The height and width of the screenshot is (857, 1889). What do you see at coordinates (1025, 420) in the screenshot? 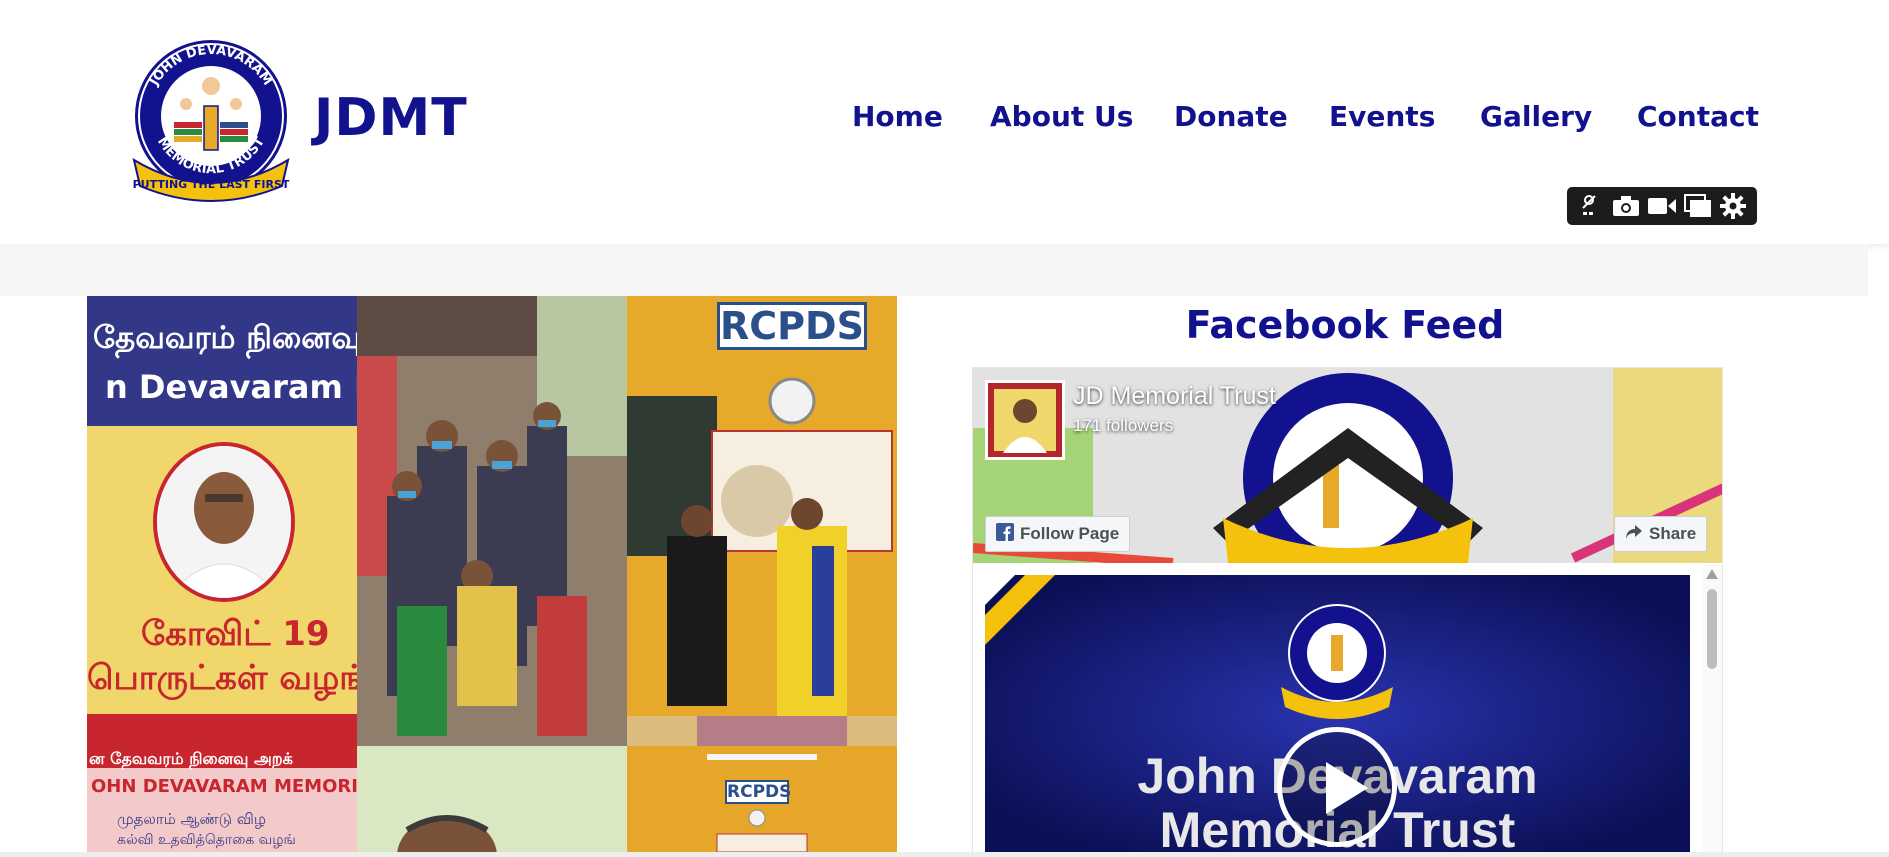
I see `facebook-page-avatar` at bounding box center [1025, 420].